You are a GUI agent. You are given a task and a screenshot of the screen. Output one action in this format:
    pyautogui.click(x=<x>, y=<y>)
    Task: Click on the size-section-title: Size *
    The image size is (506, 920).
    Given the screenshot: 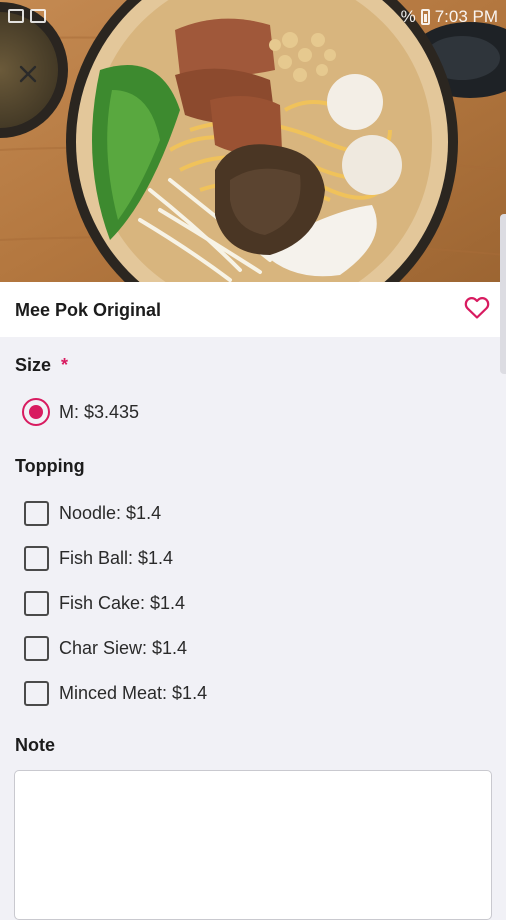 What is the action you would take?
    pyautogui.click(x=41, y=365)
    